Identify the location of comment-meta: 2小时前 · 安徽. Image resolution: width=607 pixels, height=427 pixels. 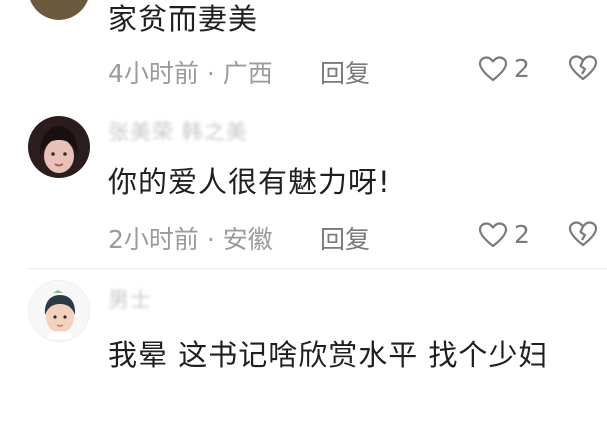
(190, 238).